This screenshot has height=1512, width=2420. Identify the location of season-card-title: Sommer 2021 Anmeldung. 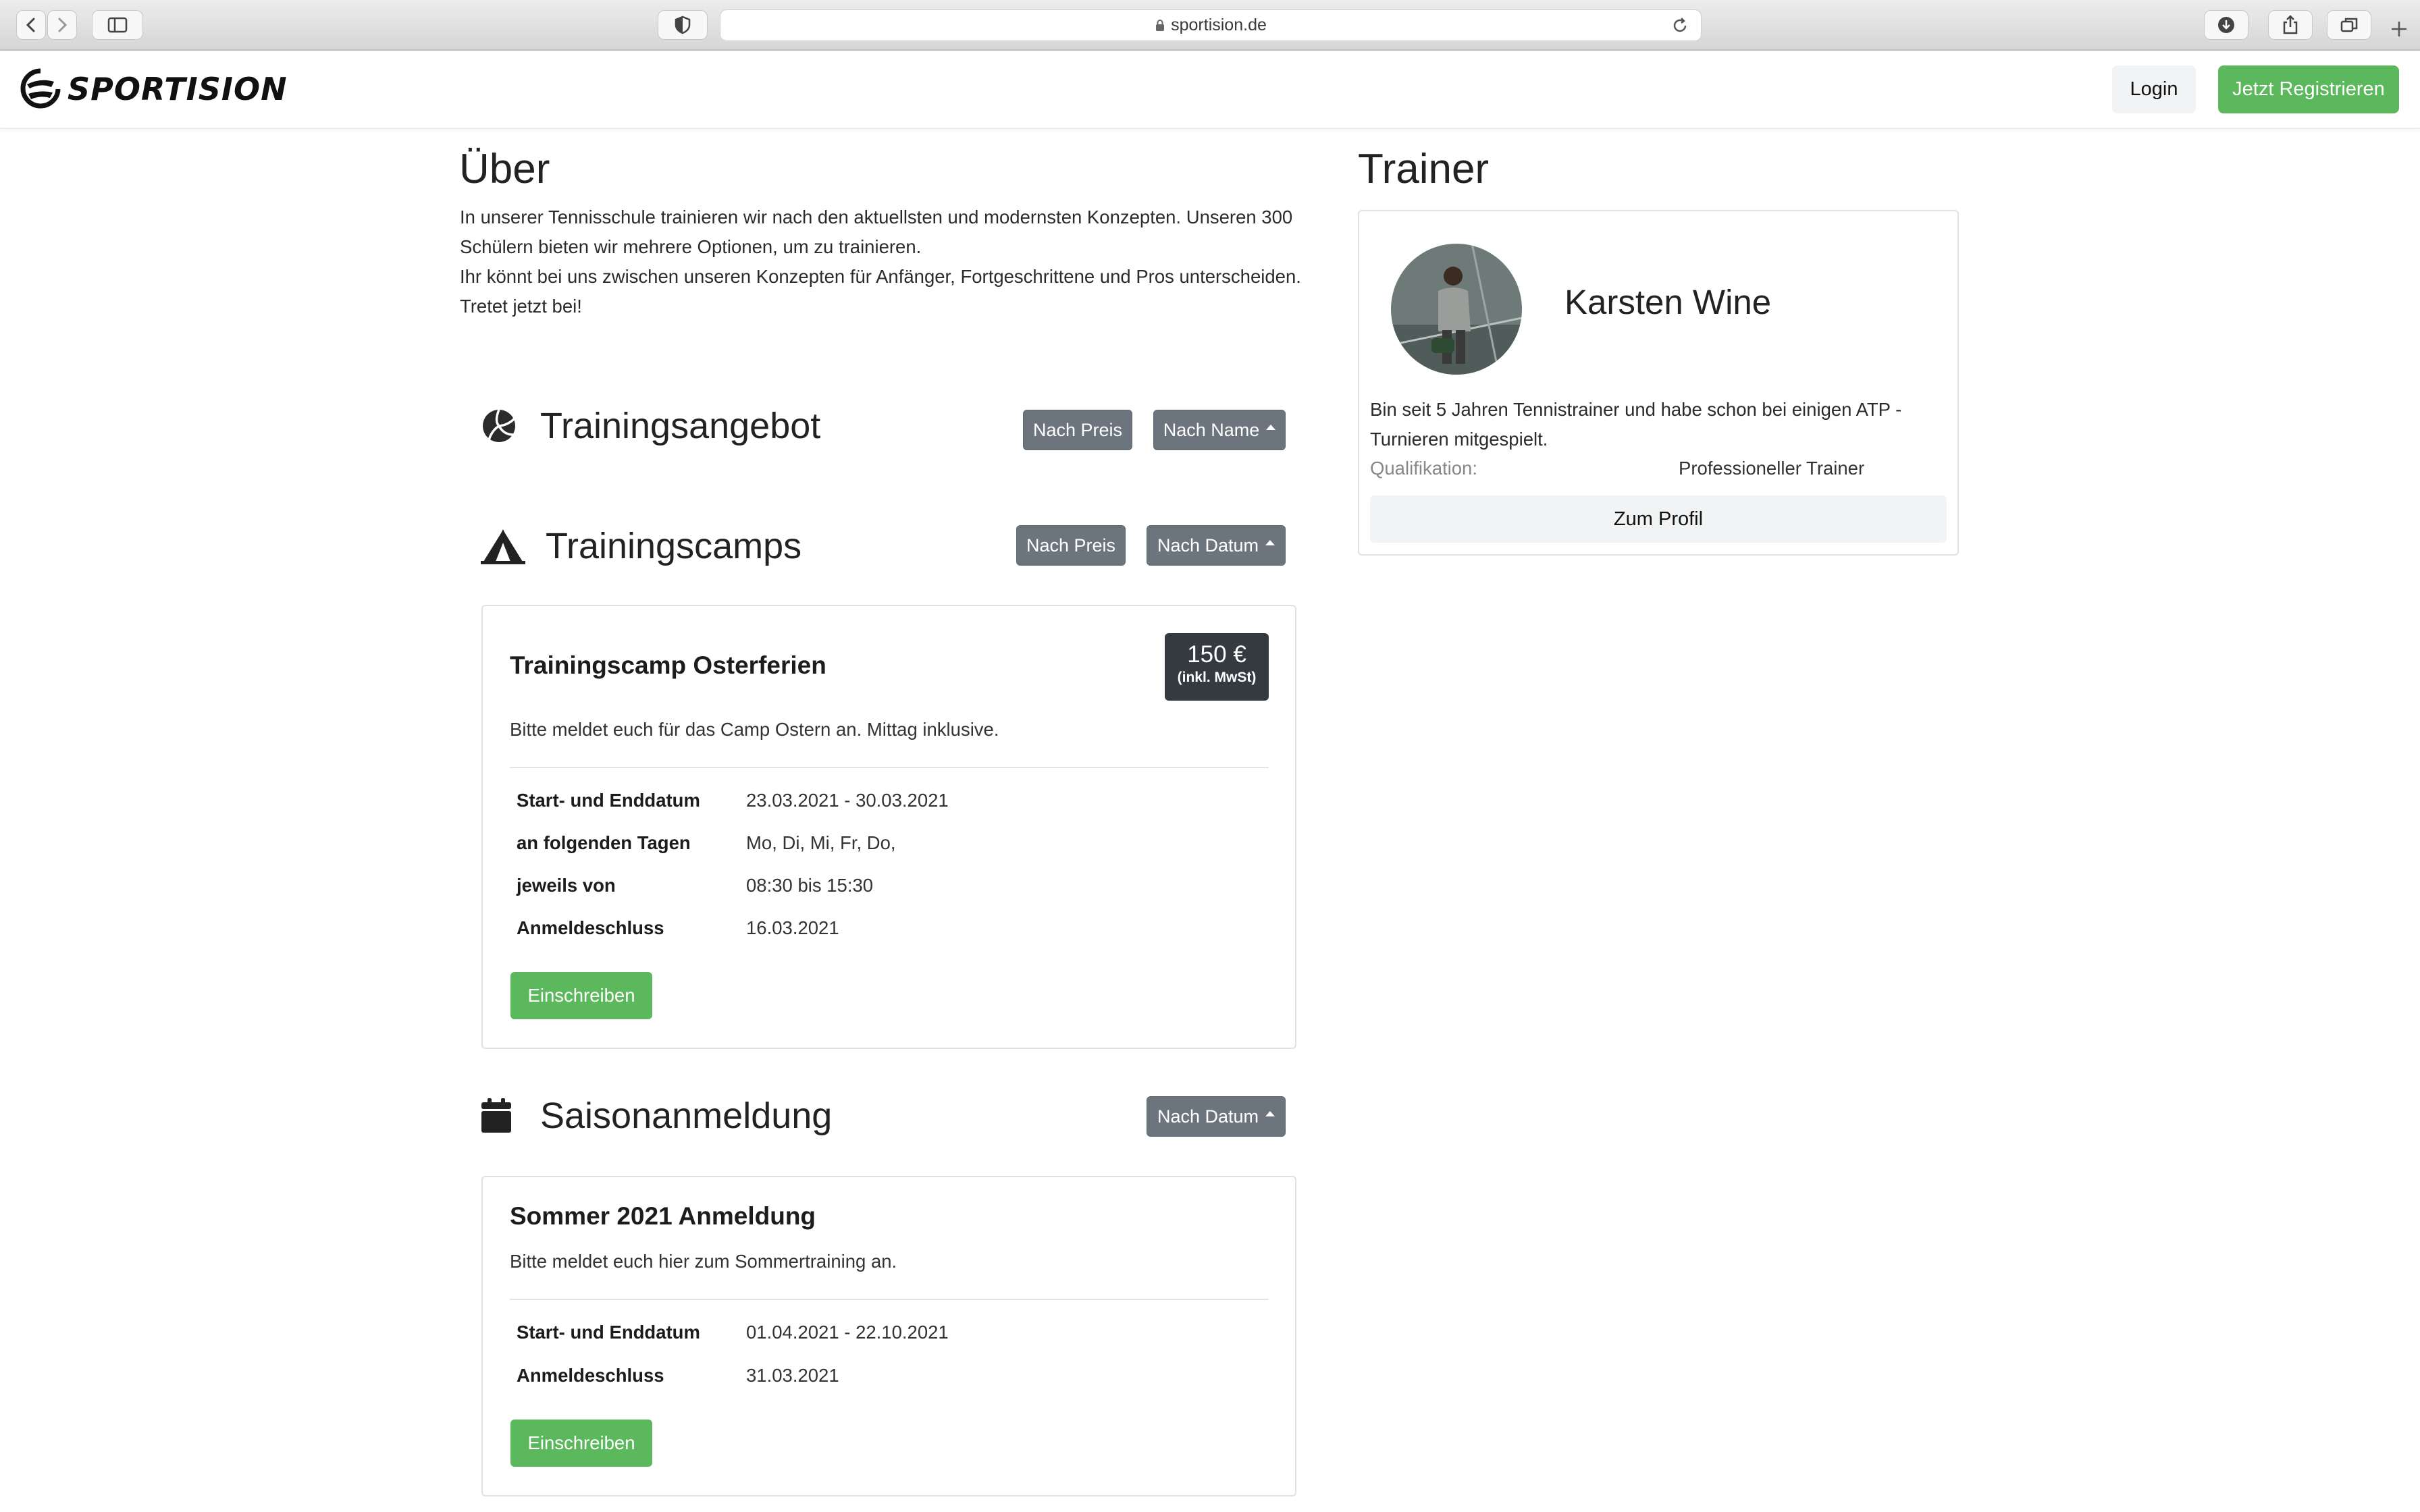
(663, 1216).